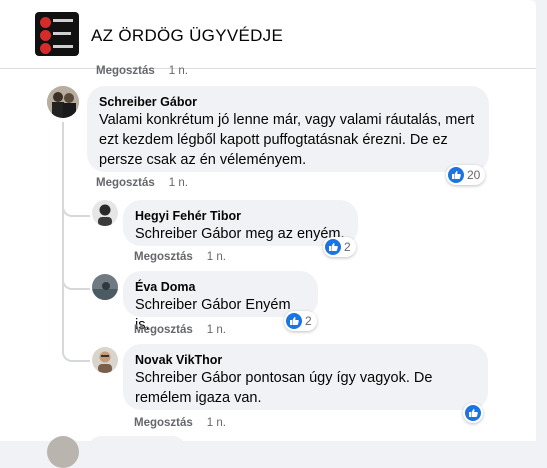 The width and height of the screenshot is (547, 468). I want to click on reply-text: Schreiber Gábor meg az enyém., so click(240, 234).